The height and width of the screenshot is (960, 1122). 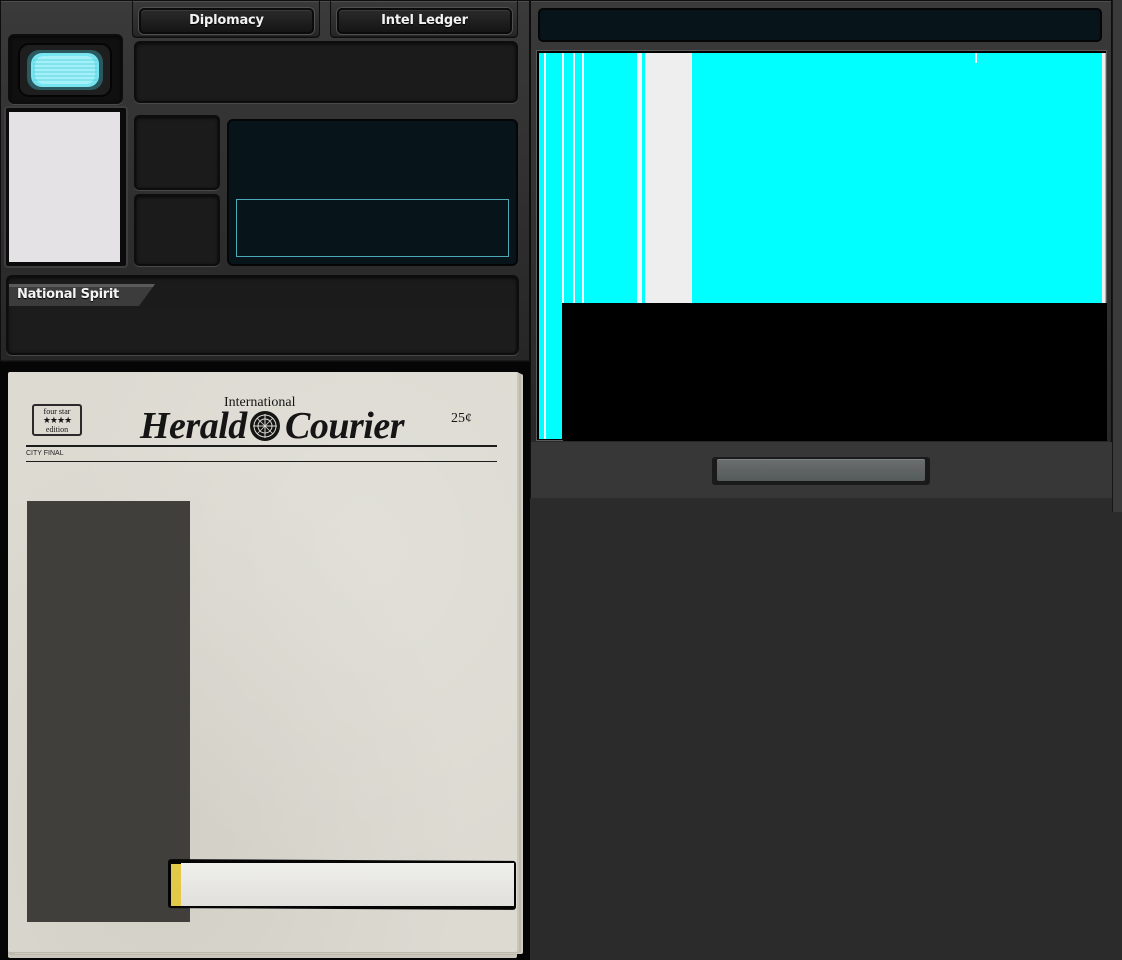 I want to click on edition-badge: four star ★★★★ edition, so click(x=57, y=420).